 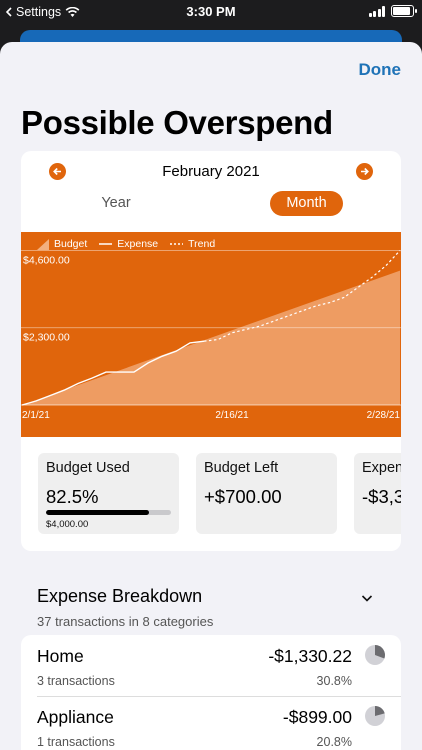 I want to click on stat-title: Budget Used, so click(x=88, y=468).